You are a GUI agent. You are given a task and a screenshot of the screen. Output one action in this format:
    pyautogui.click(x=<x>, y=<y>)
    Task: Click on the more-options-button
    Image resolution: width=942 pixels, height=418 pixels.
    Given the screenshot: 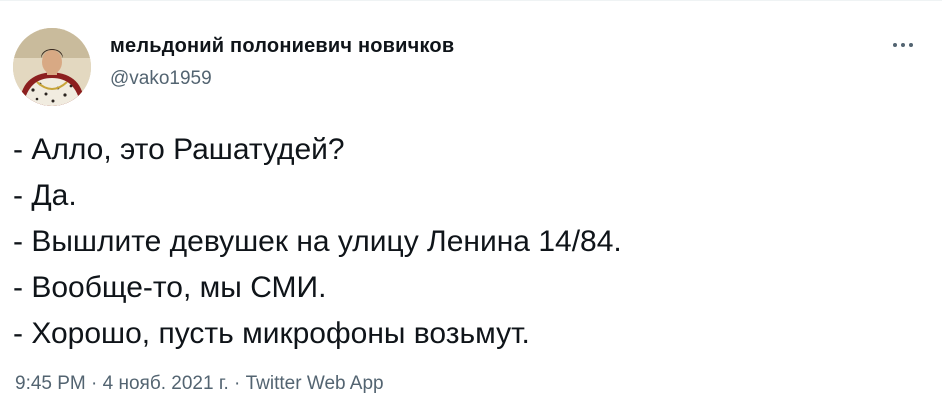 What is the action you would take?
    pyautogui.click(x=903, y=45)
    